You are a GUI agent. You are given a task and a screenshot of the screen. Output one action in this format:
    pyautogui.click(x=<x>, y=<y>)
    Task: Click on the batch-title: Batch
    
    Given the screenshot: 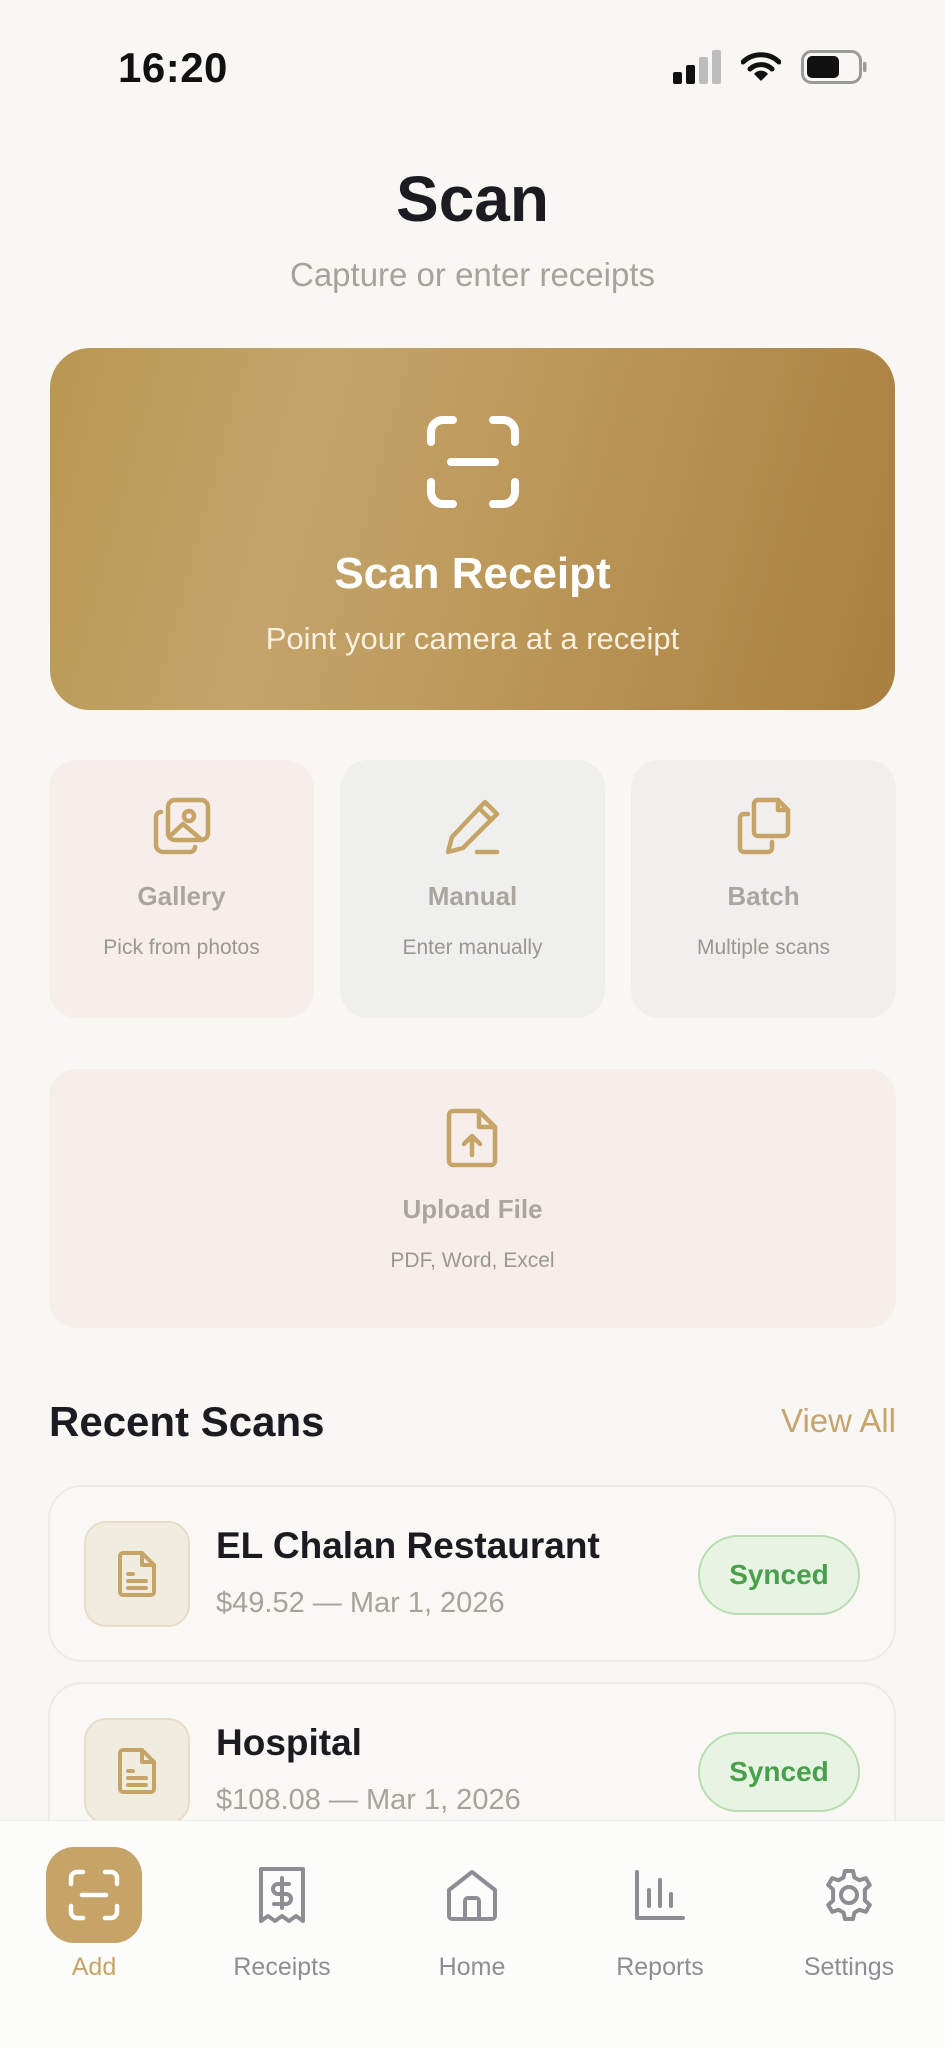 What is the action you would take?
    pyautogui.click(x=763, y=896)
    